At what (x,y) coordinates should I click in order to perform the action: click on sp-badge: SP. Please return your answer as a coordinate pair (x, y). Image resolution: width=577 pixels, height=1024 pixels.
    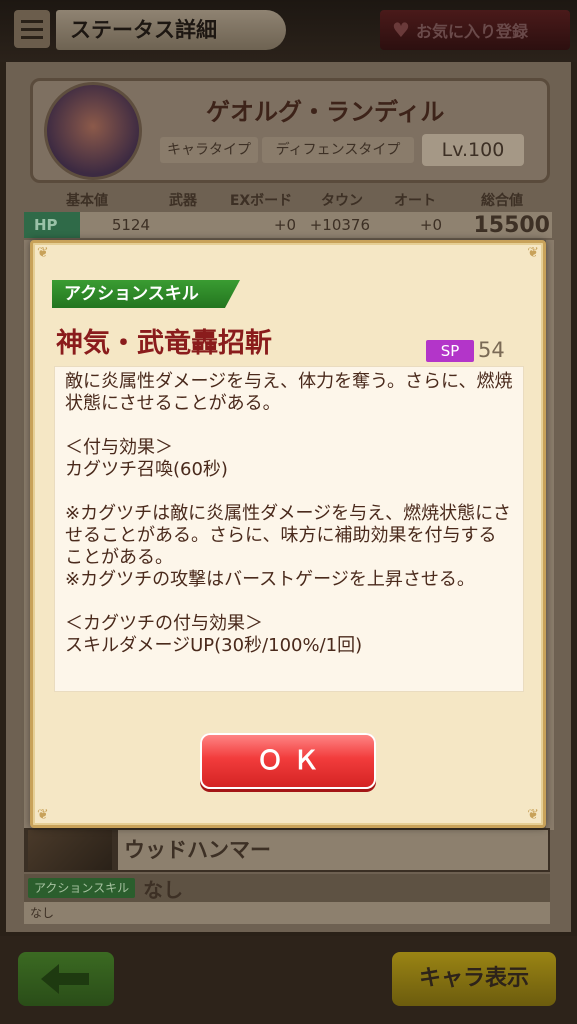
    Looking at the image, I should click on (450, 351).